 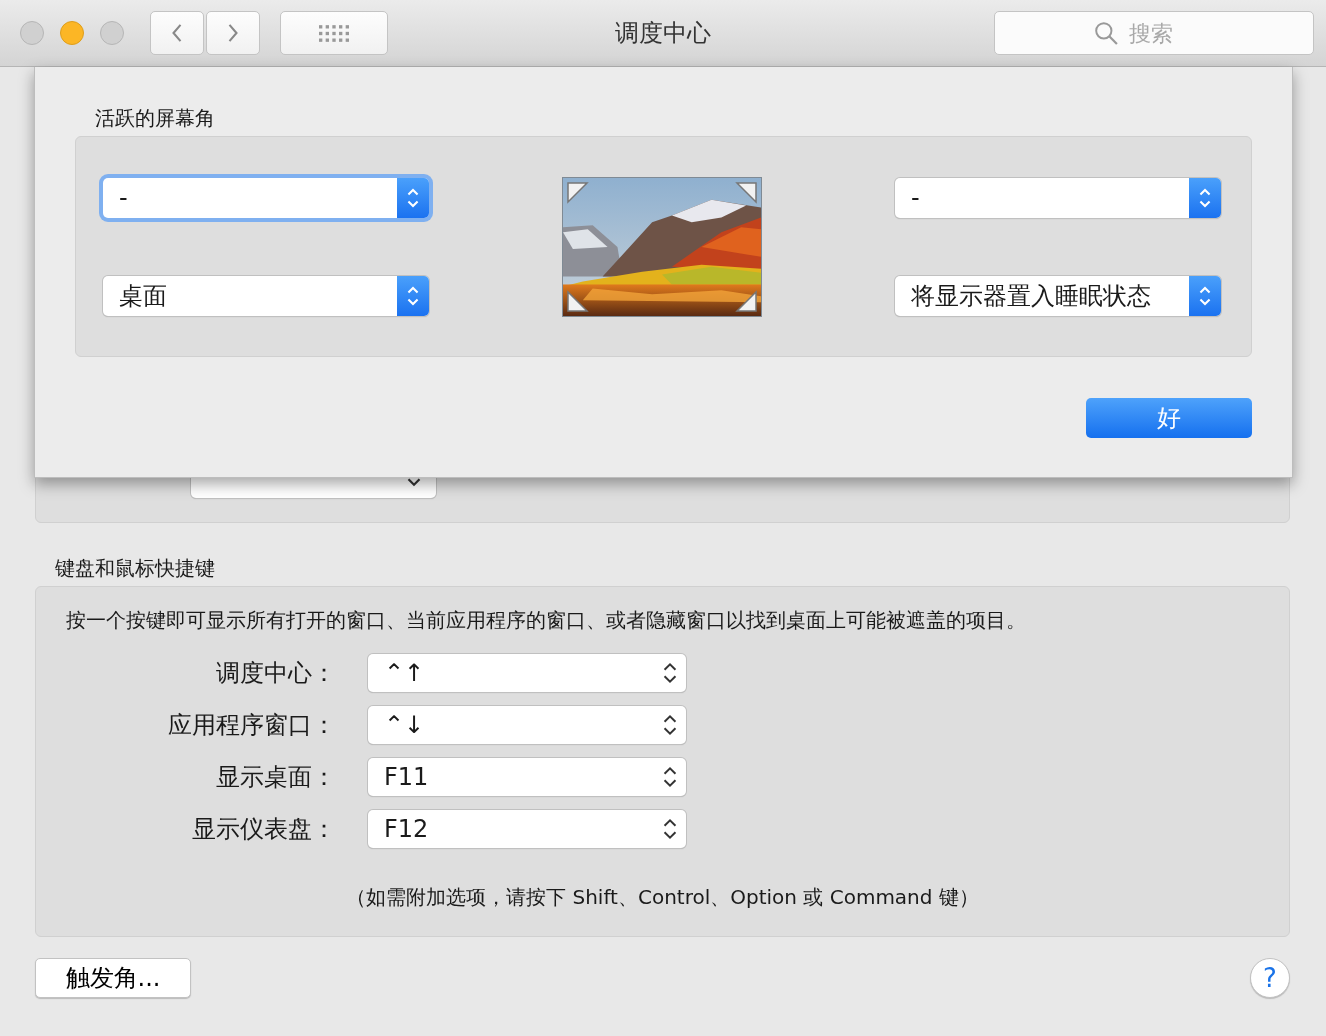 What do you see at coordinates (527, 829) in the screenshot?
I see `shortcut-dropdown: F12` at bounding box center [527, 829].